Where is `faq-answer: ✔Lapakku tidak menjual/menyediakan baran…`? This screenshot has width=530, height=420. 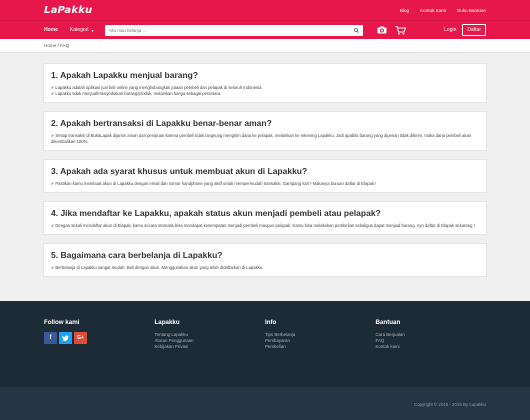
faq-answer: ✔Lapakku tidak menjual/menyediakan baran… is located at coordinates (136, 93).